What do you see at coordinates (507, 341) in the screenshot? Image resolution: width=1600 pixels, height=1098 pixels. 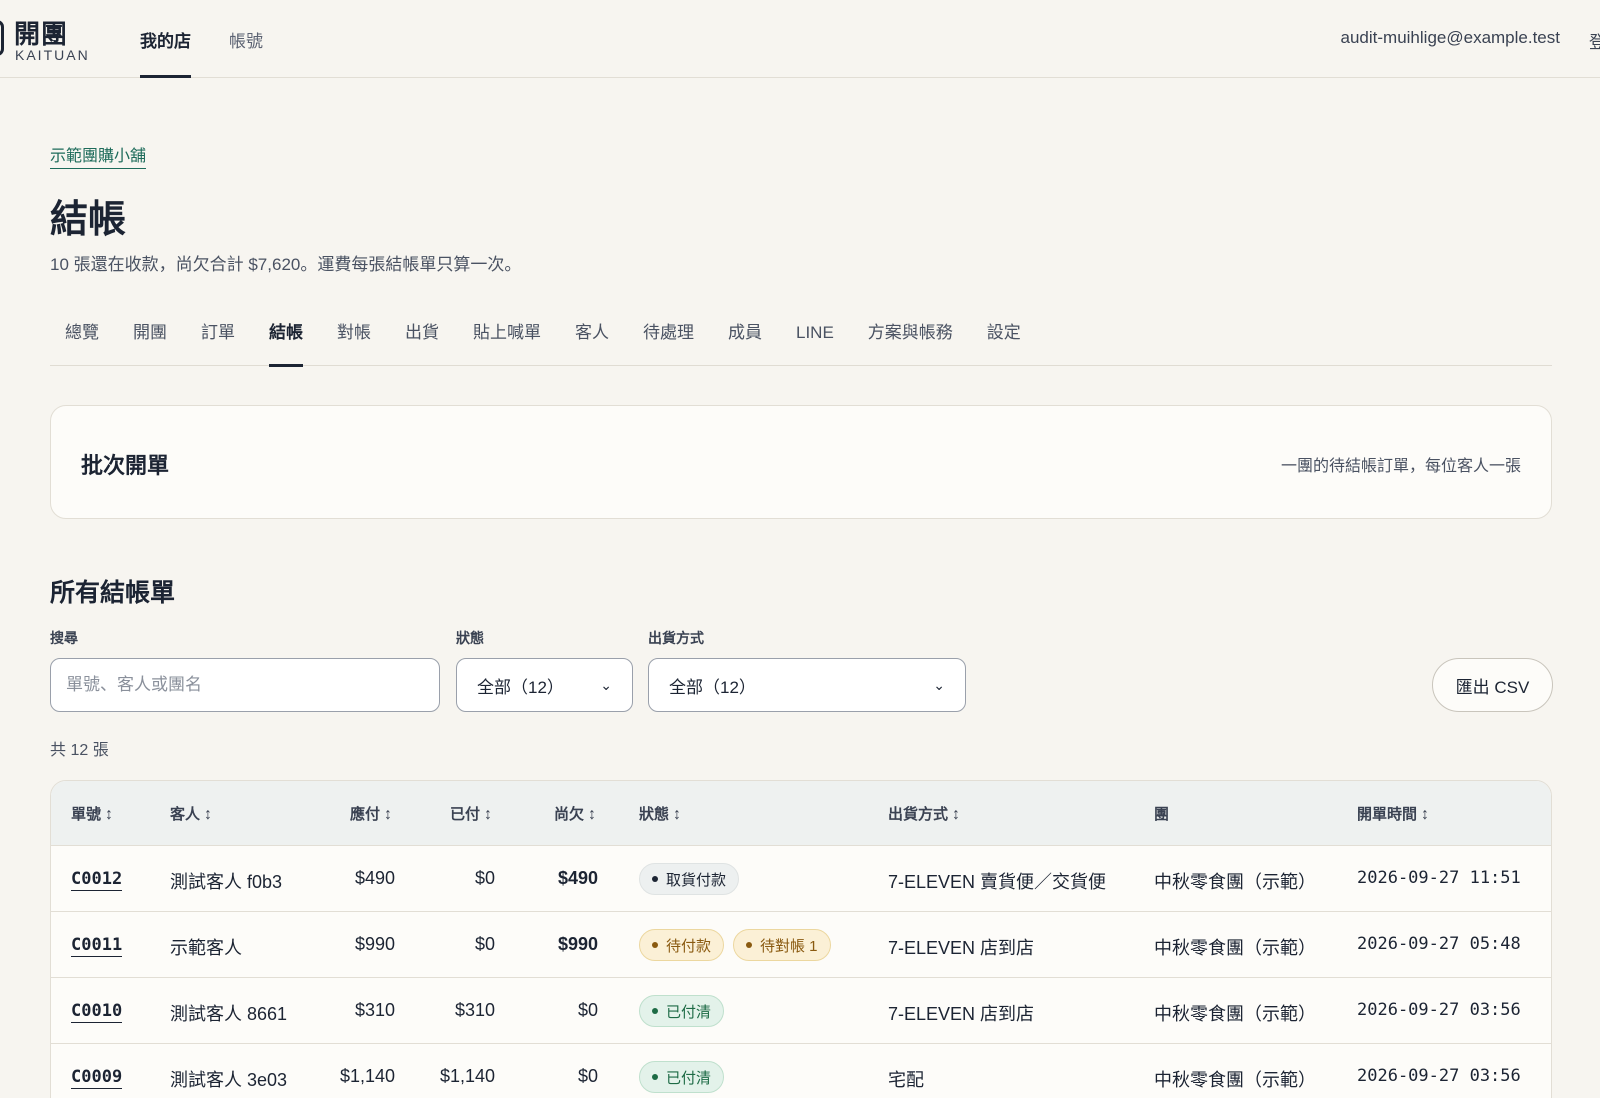 I see `tab-paste-orders: 貼上喊單` at bounding box center [507, 341].